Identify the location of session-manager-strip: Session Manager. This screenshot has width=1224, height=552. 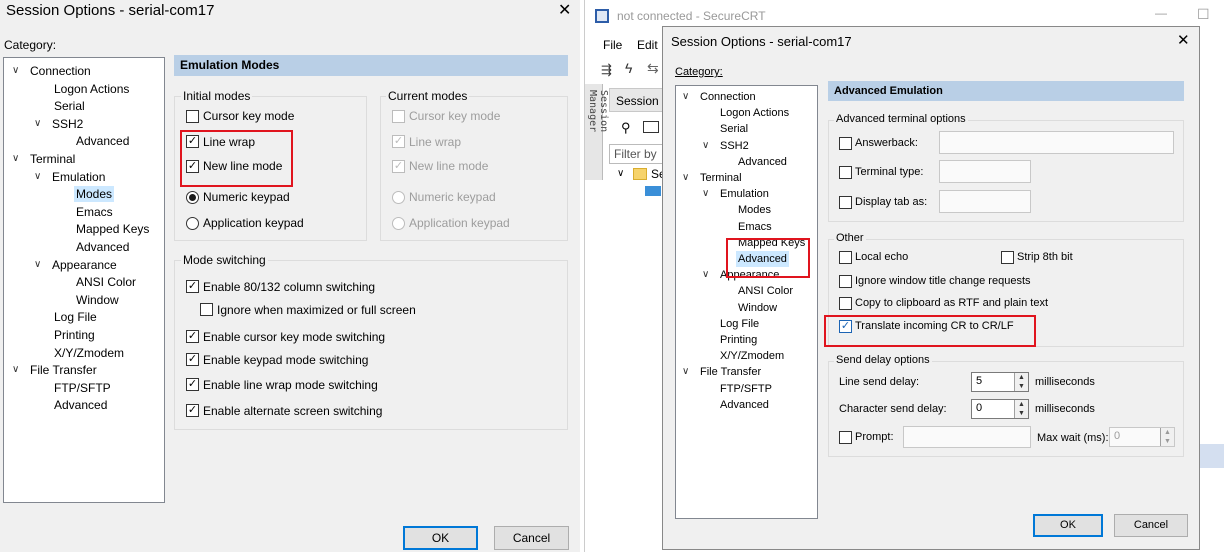
(597, 132).